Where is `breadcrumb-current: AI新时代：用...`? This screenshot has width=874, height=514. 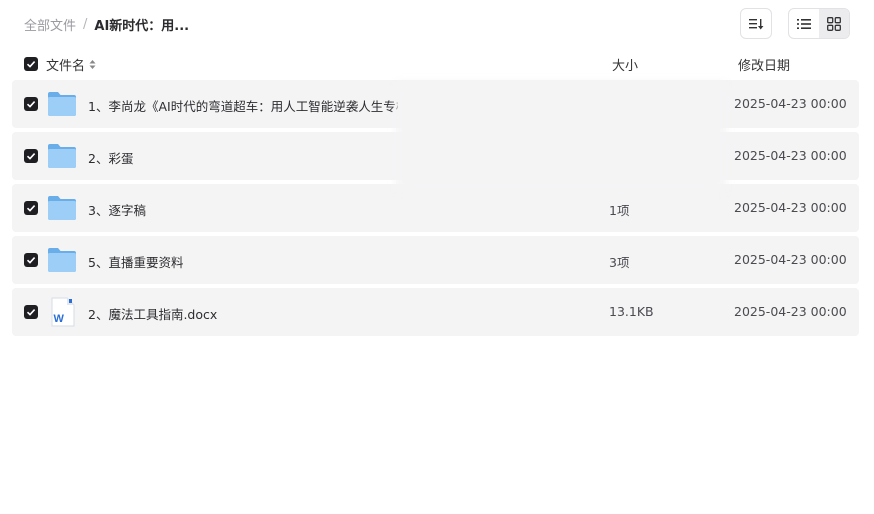 breadcrumb-current: AI新时代：用... is located at coordinates (142, 26).